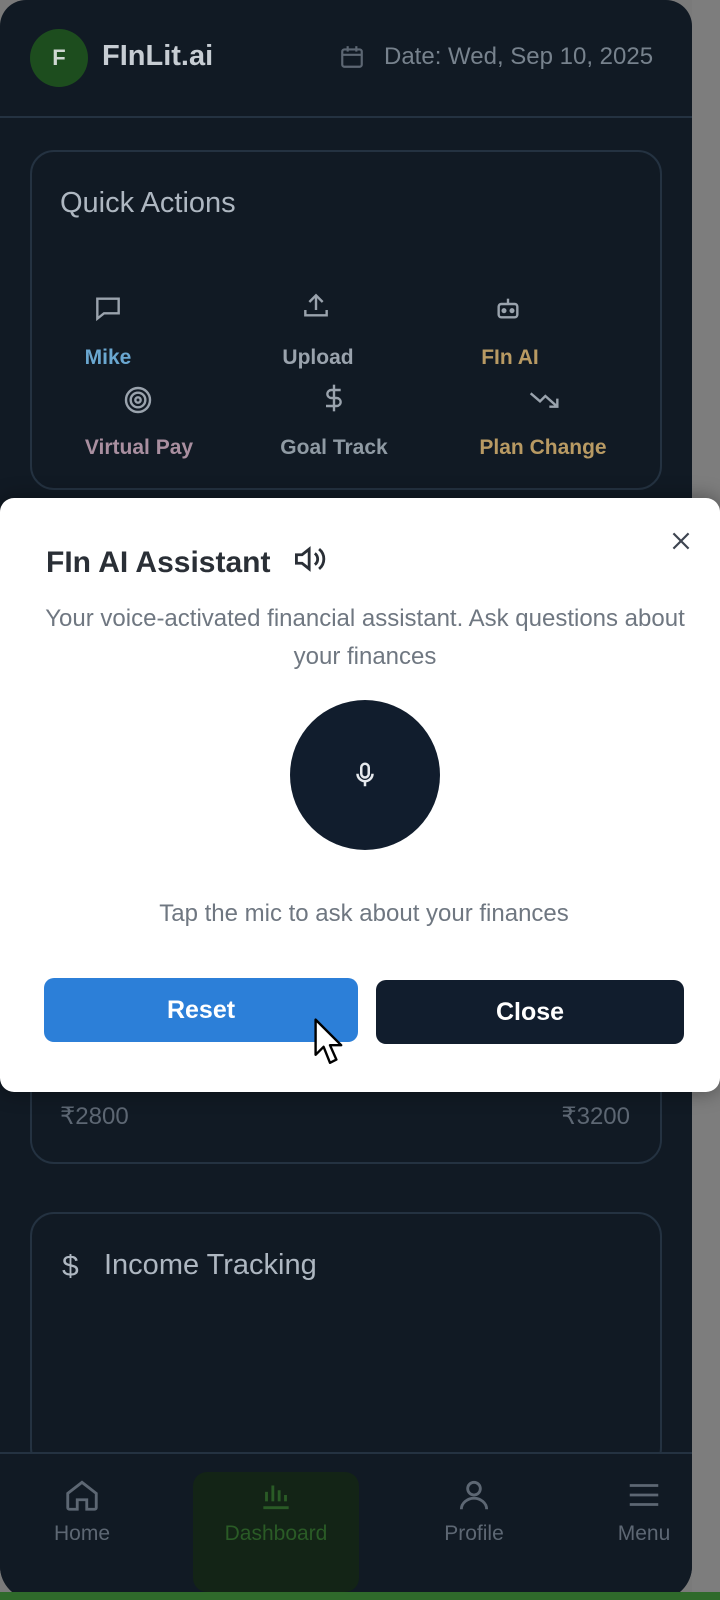 The height and width of the screenshot is (1600, 720). Describe the element at coordinates (542, 448) in the screenshot. I see `quick-action-plan-change: Plan Change` at that location.